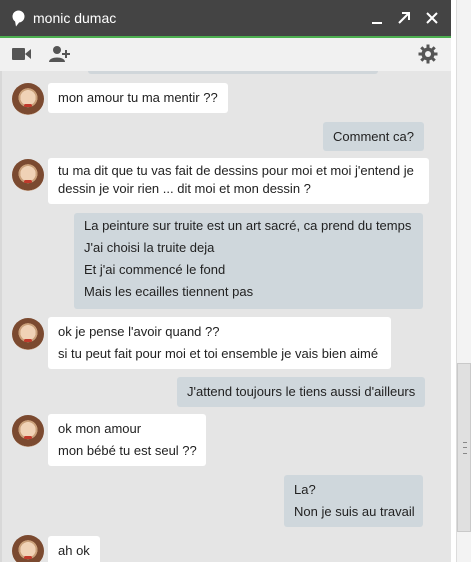 This screenshot has width=471, height=562. I want to click on close-icon, so click(432, 18).